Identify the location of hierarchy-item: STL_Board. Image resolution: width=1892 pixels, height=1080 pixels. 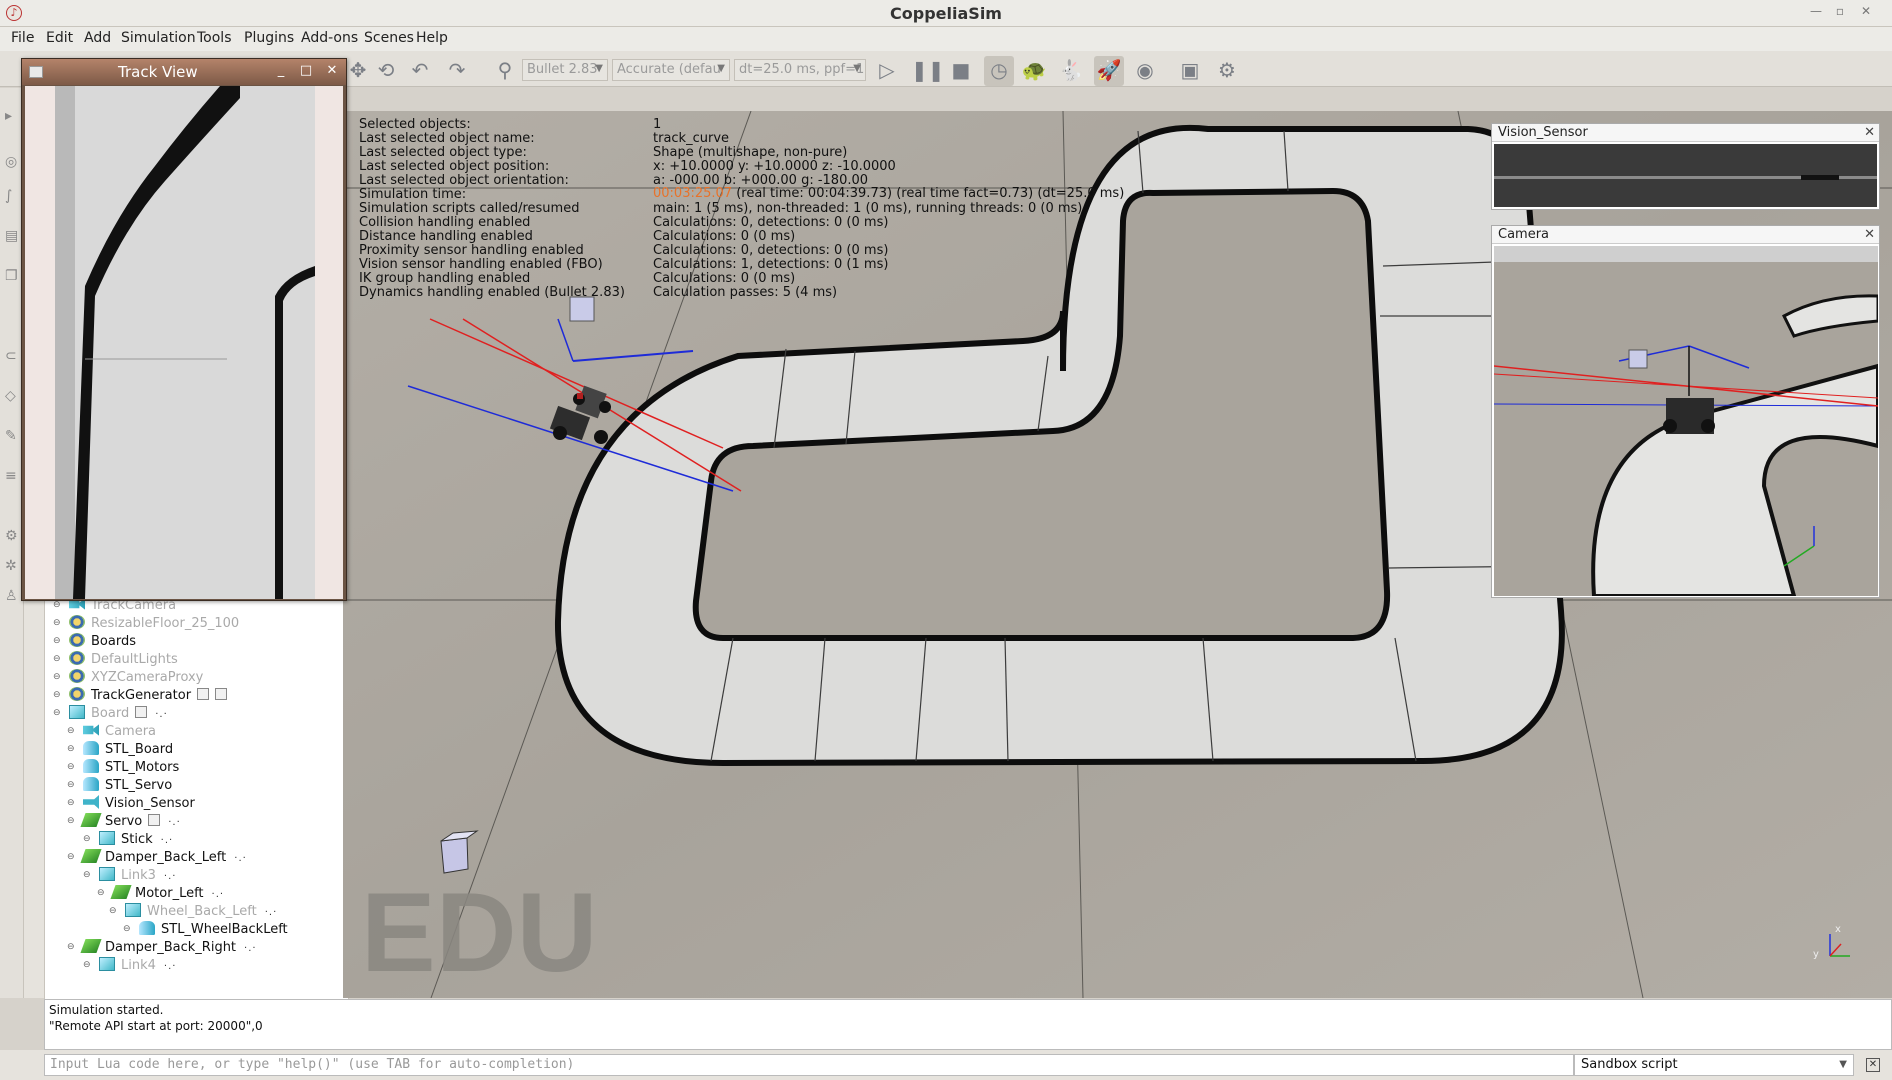
(128, 750).